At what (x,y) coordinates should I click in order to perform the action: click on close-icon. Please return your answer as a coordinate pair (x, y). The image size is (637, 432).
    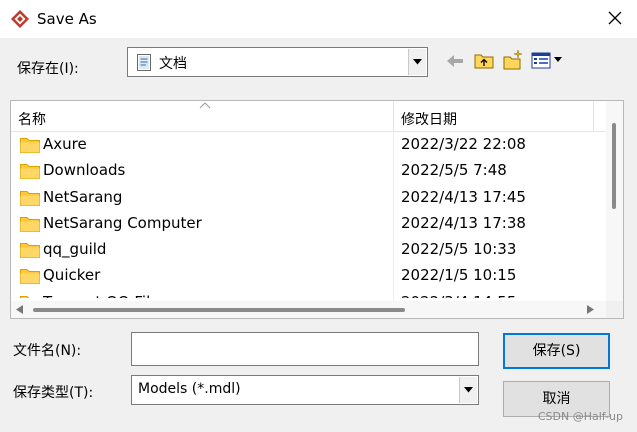
    Looking at the image, I should click on (615, 18).